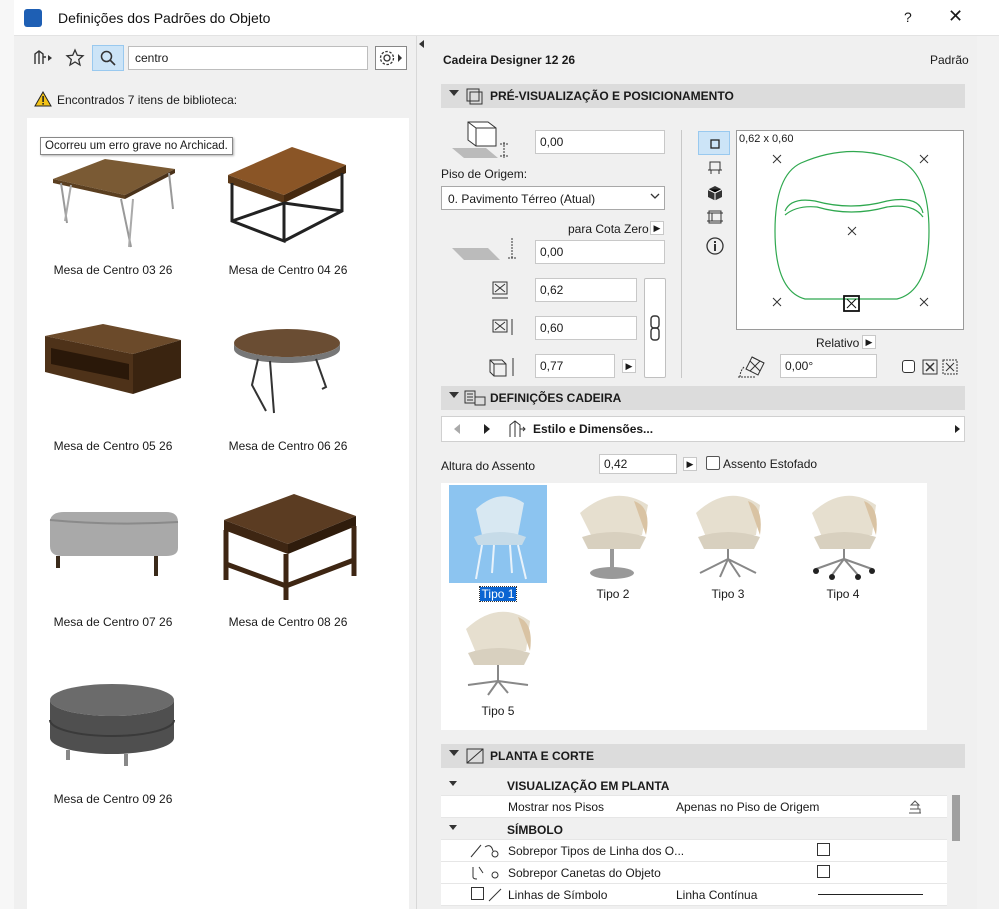  What do you see at coordinates (584, 873) in the screenshot?
I see `row-name: Sobrepor Canetas do Objeto` at bounding box center [584, 873].